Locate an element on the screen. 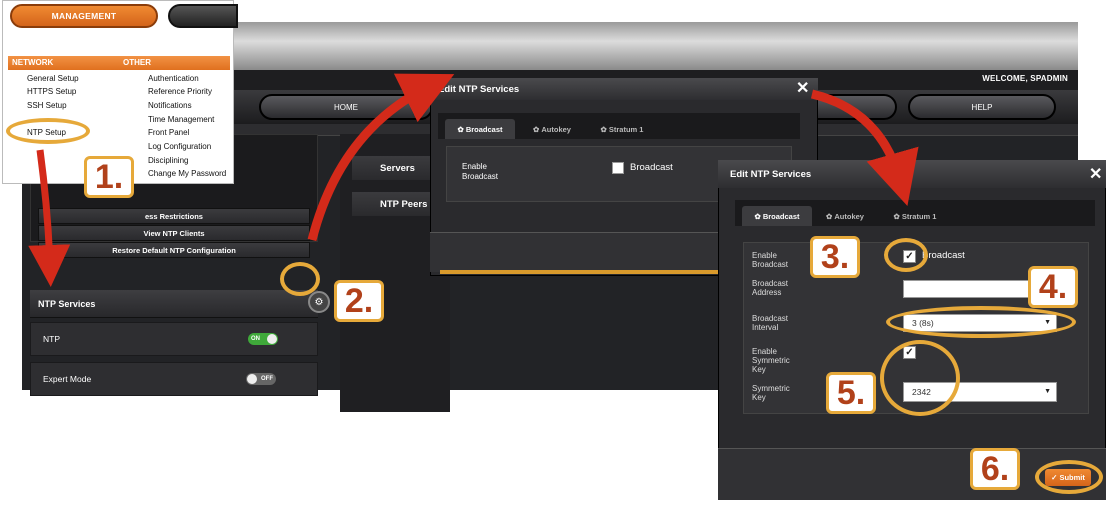  step-badge-3: 3. is located at coordinates (835, 257).